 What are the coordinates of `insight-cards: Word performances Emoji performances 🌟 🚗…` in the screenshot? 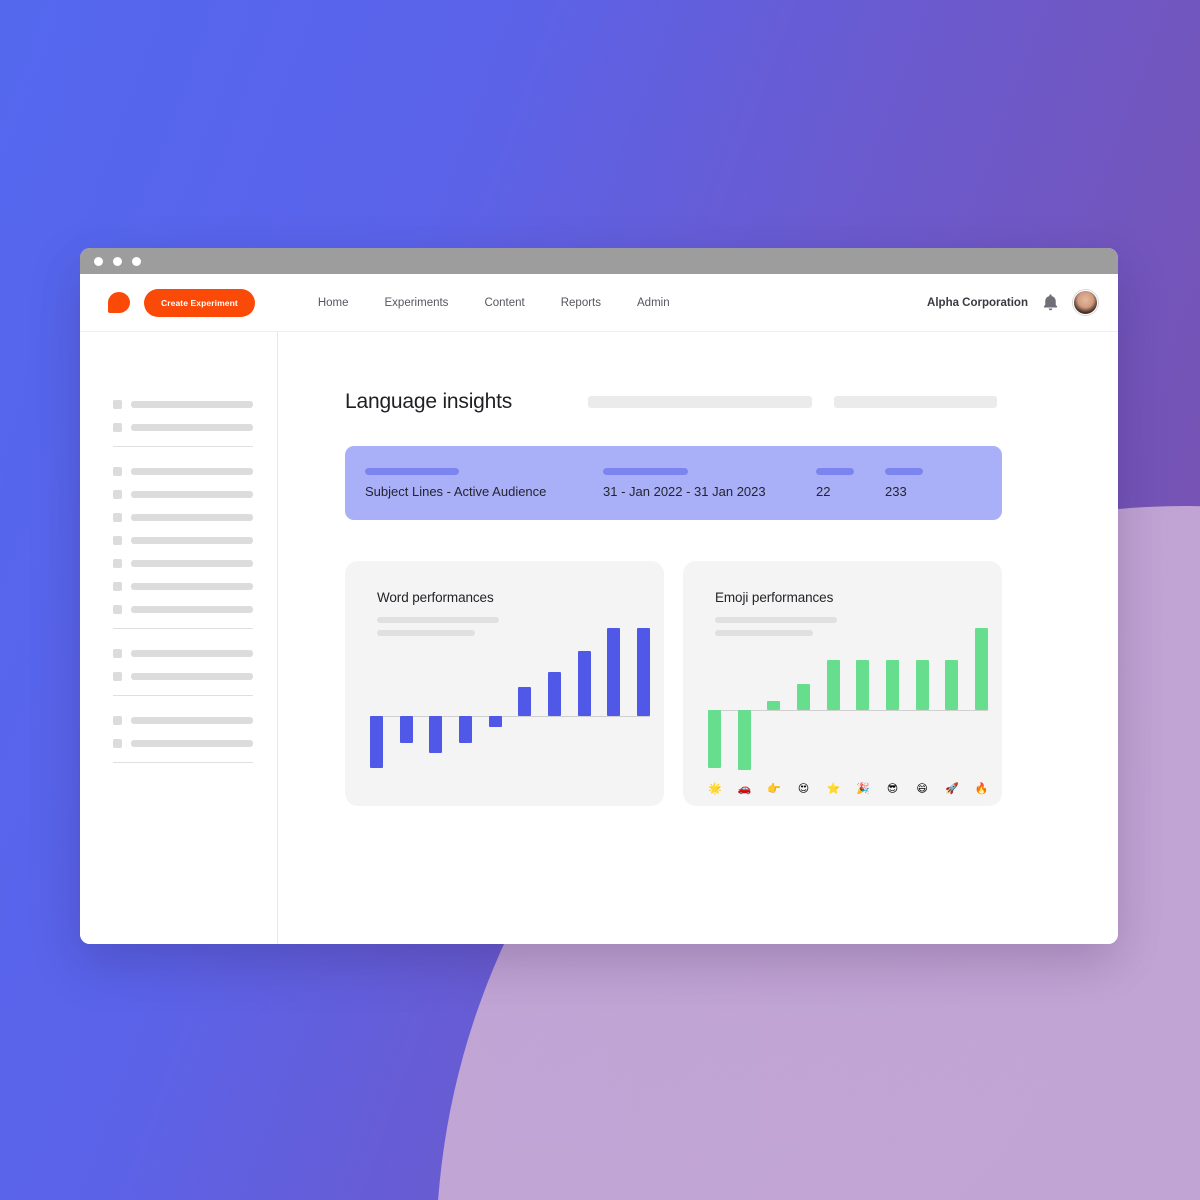 It's located at (731, 683).